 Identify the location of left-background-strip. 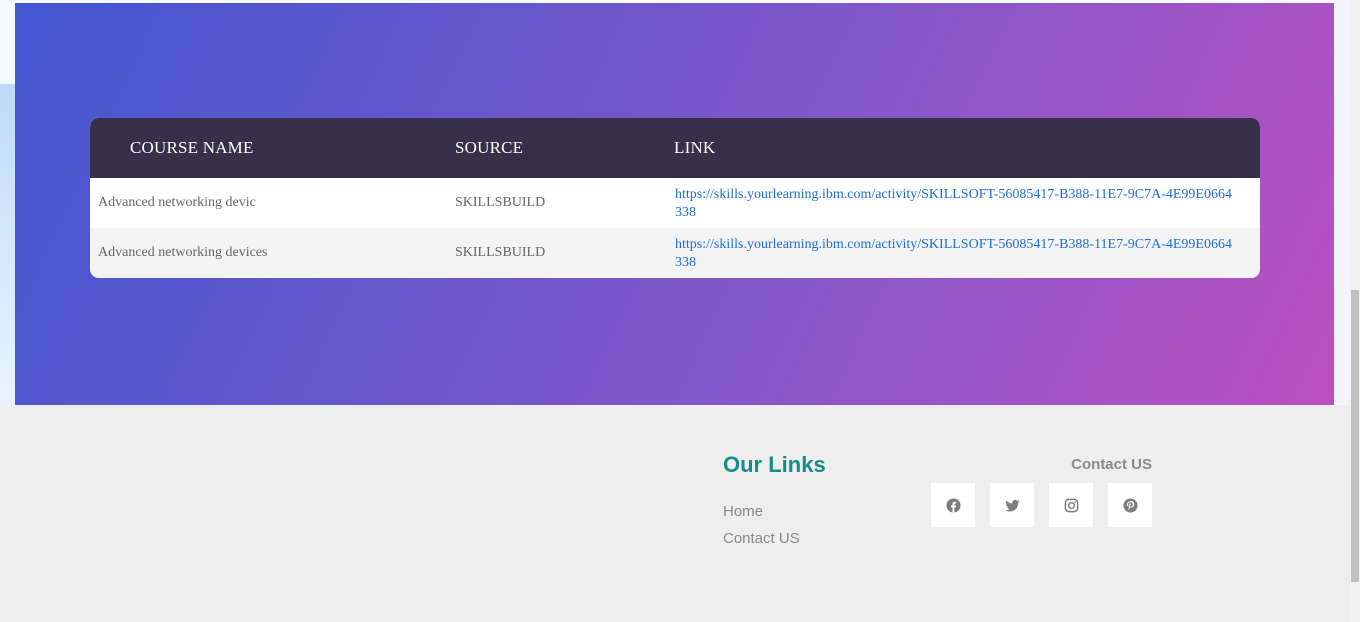
(7, 202).